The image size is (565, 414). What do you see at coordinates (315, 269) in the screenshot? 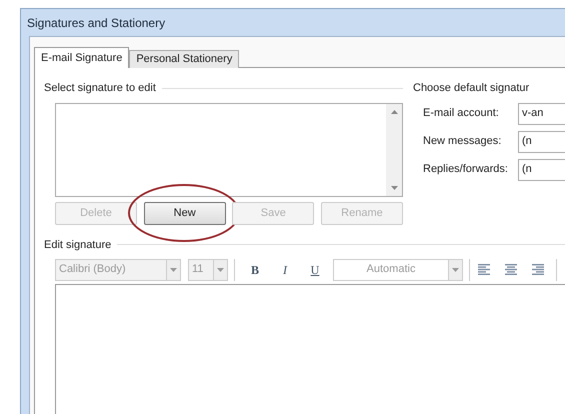
I see `underline-button: U` at bounding box center [315, 269].